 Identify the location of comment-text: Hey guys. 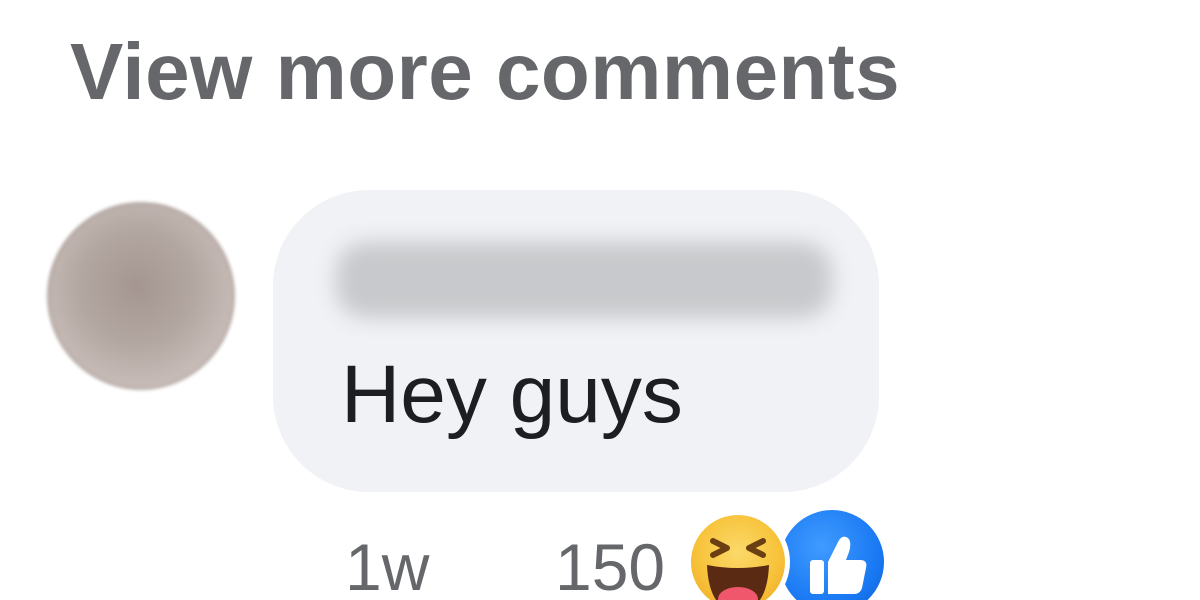
(512, 394).